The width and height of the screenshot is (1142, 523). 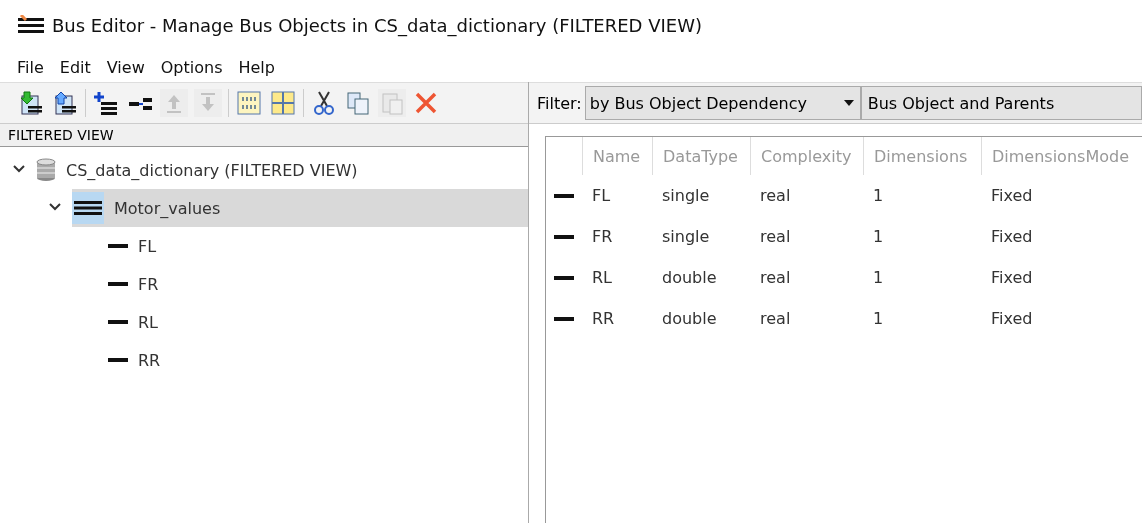 I want to click on tree-row: RR, so click(x=318, y=360).